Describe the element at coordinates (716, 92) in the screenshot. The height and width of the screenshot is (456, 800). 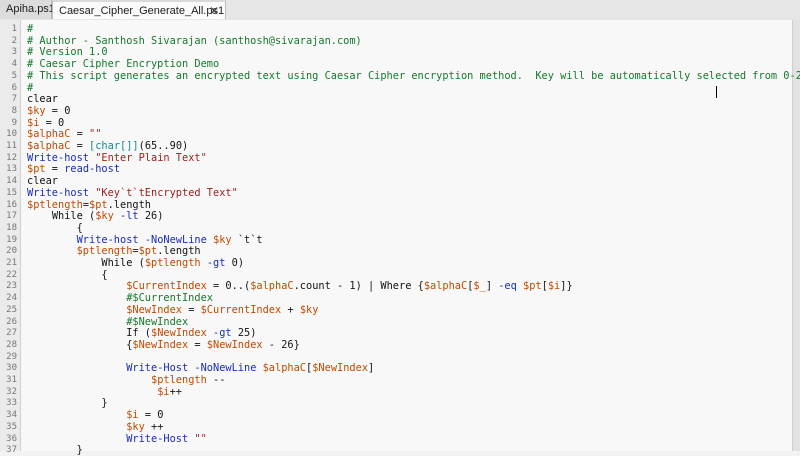
I see `text-caret` at that location.